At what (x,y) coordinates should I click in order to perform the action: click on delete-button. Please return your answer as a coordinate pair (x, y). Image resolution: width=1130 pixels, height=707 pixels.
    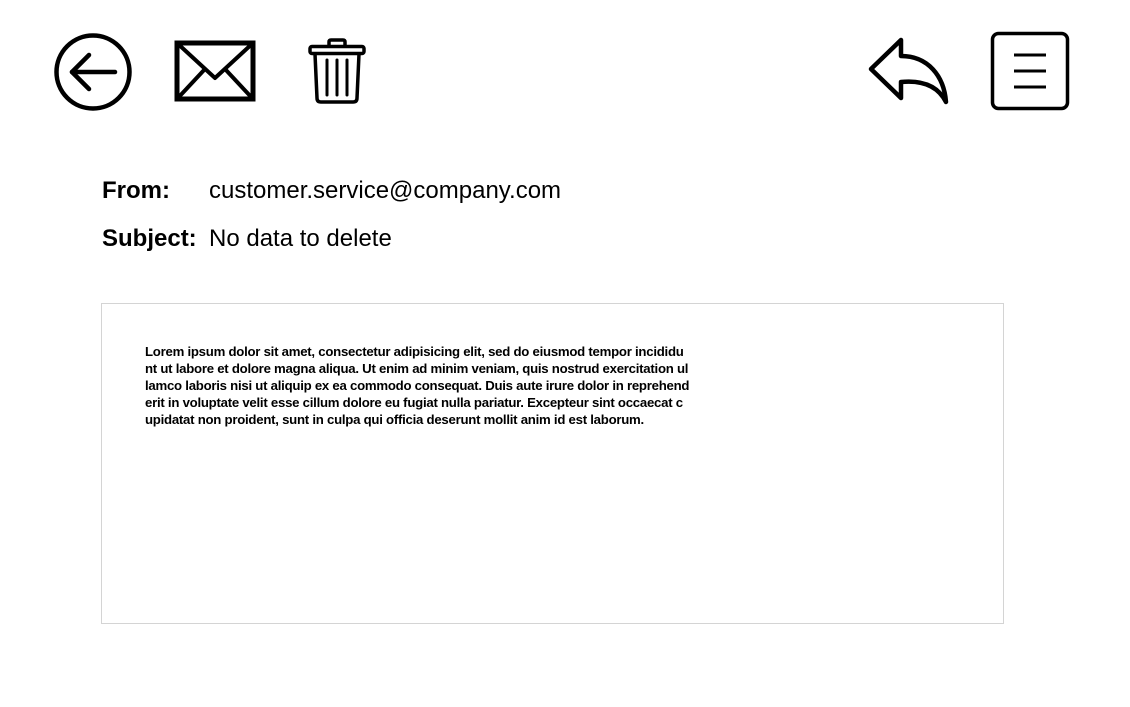
    Looking at the image, I should click on (337, 71).